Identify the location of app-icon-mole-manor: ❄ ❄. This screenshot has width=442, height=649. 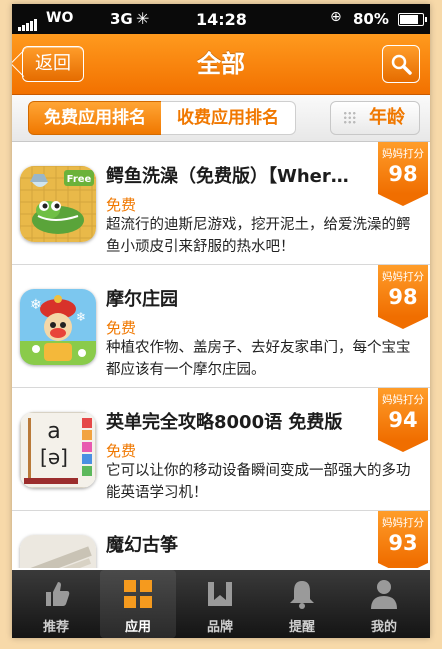
(58, 327).